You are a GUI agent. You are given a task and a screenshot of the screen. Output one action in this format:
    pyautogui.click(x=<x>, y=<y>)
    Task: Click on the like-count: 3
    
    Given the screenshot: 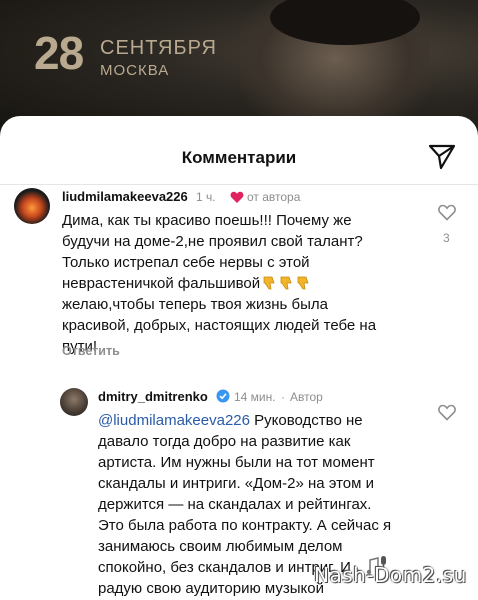 What is the action you would take?
    pyautogui.click(x=446, y=238)
    